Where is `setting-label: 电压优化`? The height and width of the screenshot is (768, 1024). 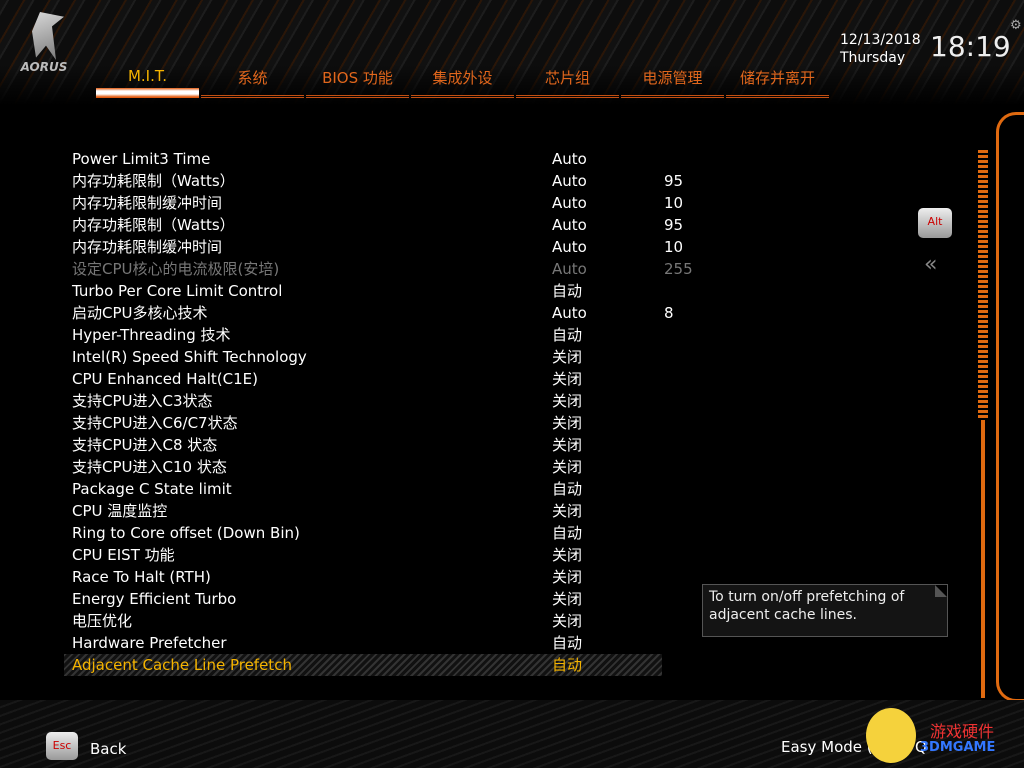
setting-label: 电压优化 is located at coordinates (102, 621).